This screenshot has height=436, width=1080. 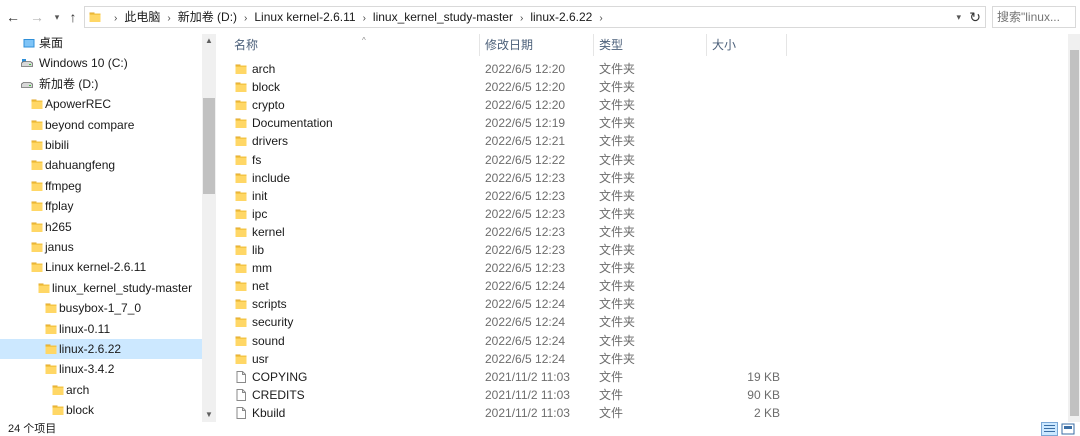 What do you see at coordinates (101, 369) in the screenshot?
I see `nav-tree-item: linux-3.4.2` at bounding box center [101, 369].